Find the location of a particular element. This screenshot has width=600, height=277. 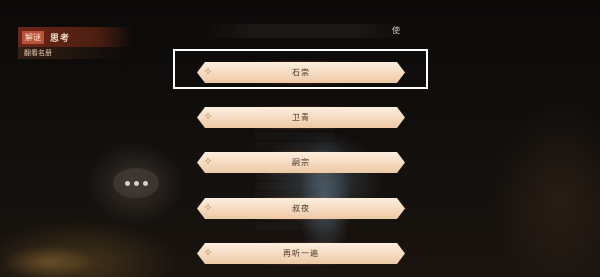

choice-button-5: ✧ 再听一遍 is located at coordinates (301, 253).